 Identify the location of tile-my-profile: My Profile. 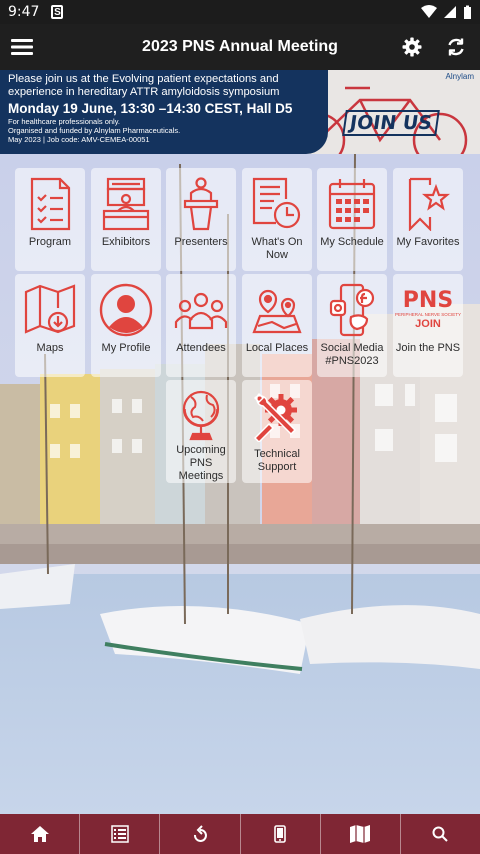
(126, 325).